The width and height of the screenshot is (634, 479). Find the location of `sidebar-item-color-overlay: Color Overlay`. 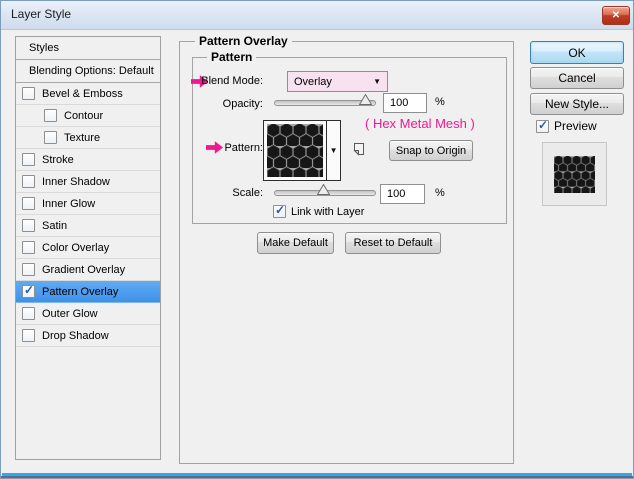

sidebar-item-color-overlay: Color Overlay is located at coordinates (88, 248).